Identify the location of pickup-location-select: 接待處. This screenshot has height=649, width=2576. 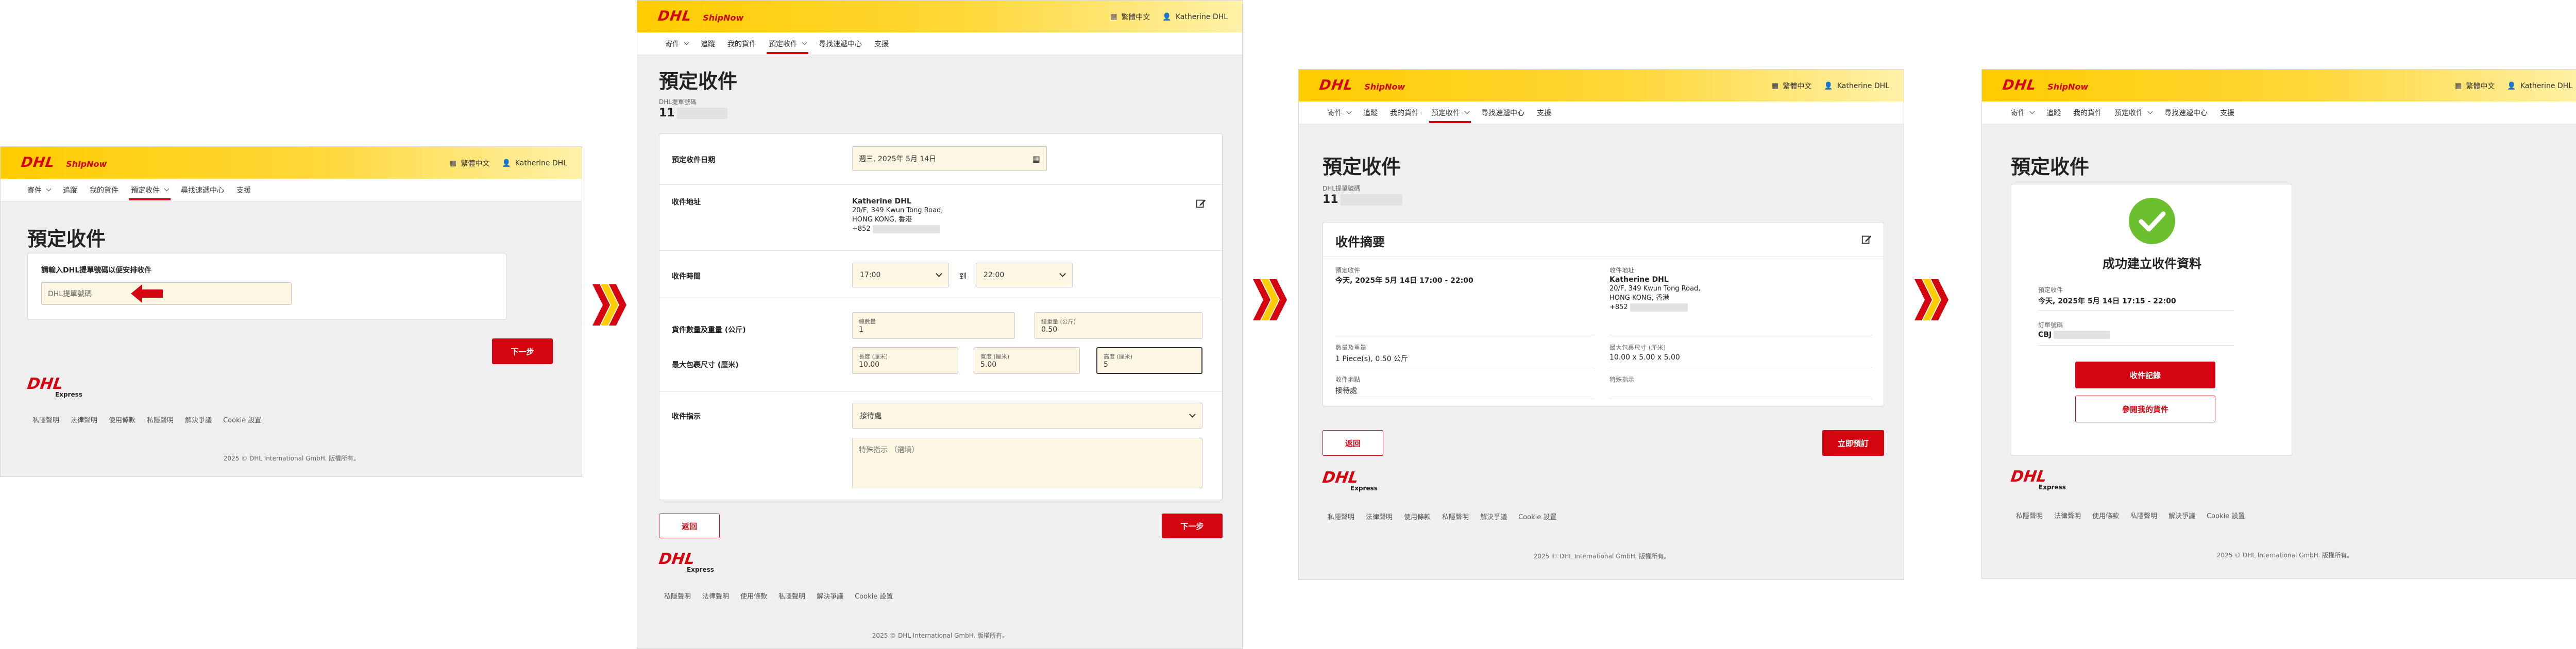
(1027, 416).